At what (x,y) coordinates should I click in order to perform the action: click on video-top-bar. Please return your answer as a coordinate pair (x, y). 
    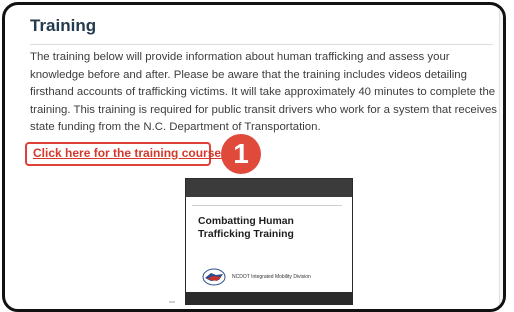
    Looking at the image, I should click on (269, 188).